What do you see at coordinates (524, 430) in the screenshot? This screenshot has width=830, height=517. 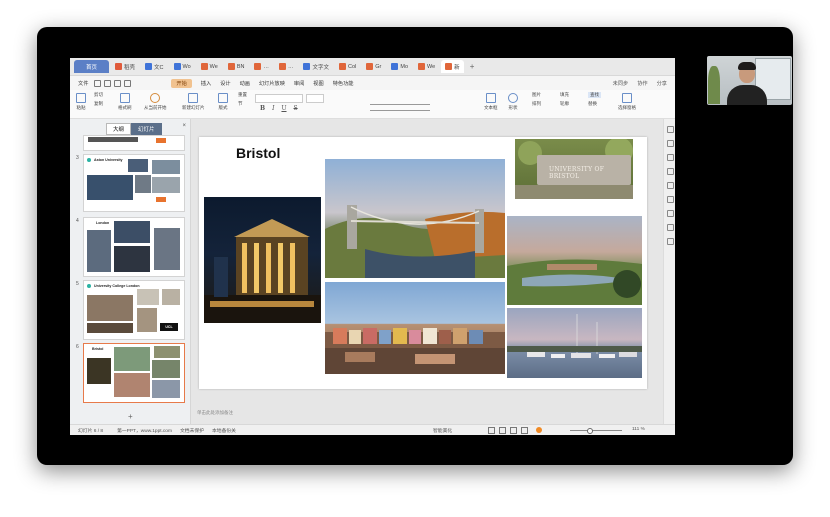 I see `notes-view-icon` at bounding box center [524, 430].